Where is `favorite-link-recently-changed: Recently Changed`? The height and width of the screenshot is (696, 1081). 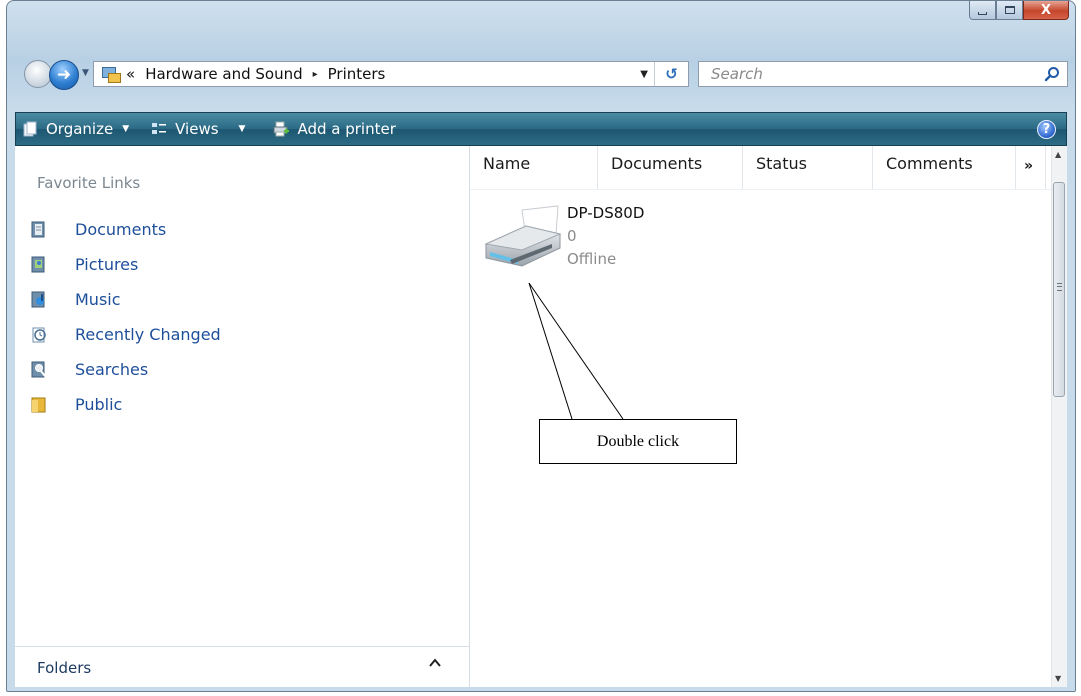 favorite-link-recently-changed: Recently Changed is located at coordinates (126, 334).